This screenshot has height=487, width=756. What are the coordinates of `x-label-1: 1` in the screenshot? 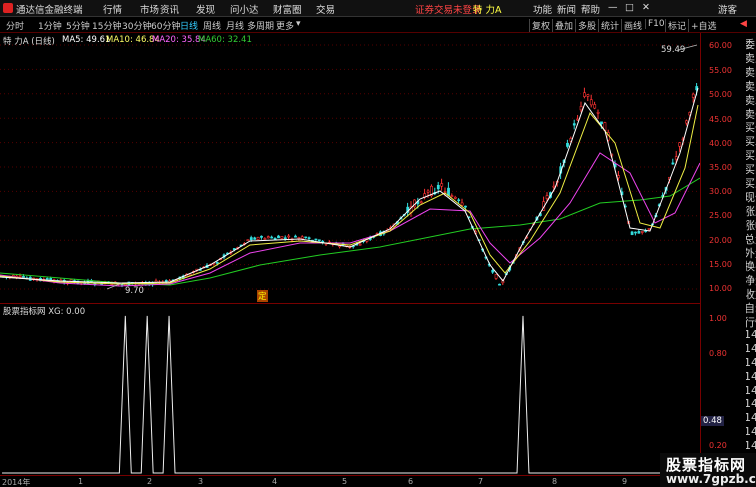 It's located at (81, 481).